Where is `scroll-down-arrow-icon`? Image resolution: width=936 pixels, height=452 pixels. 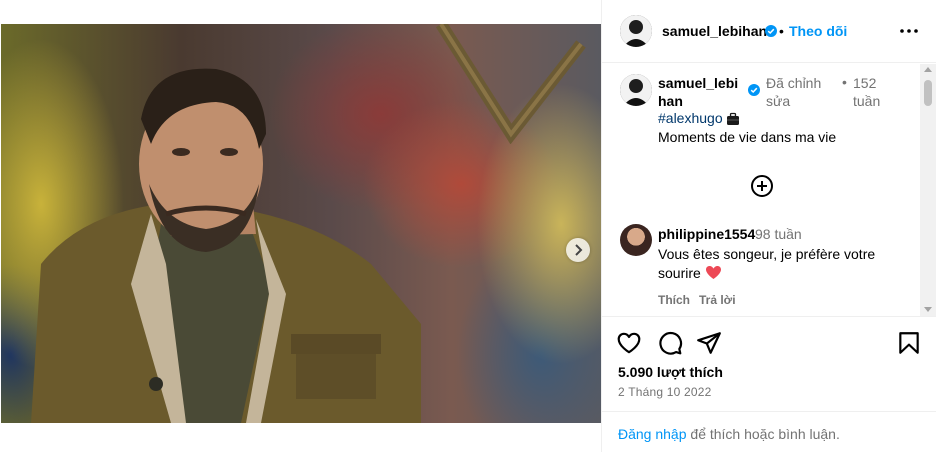 scroll-down-arrow-icon is located at coordinates (928, 309).